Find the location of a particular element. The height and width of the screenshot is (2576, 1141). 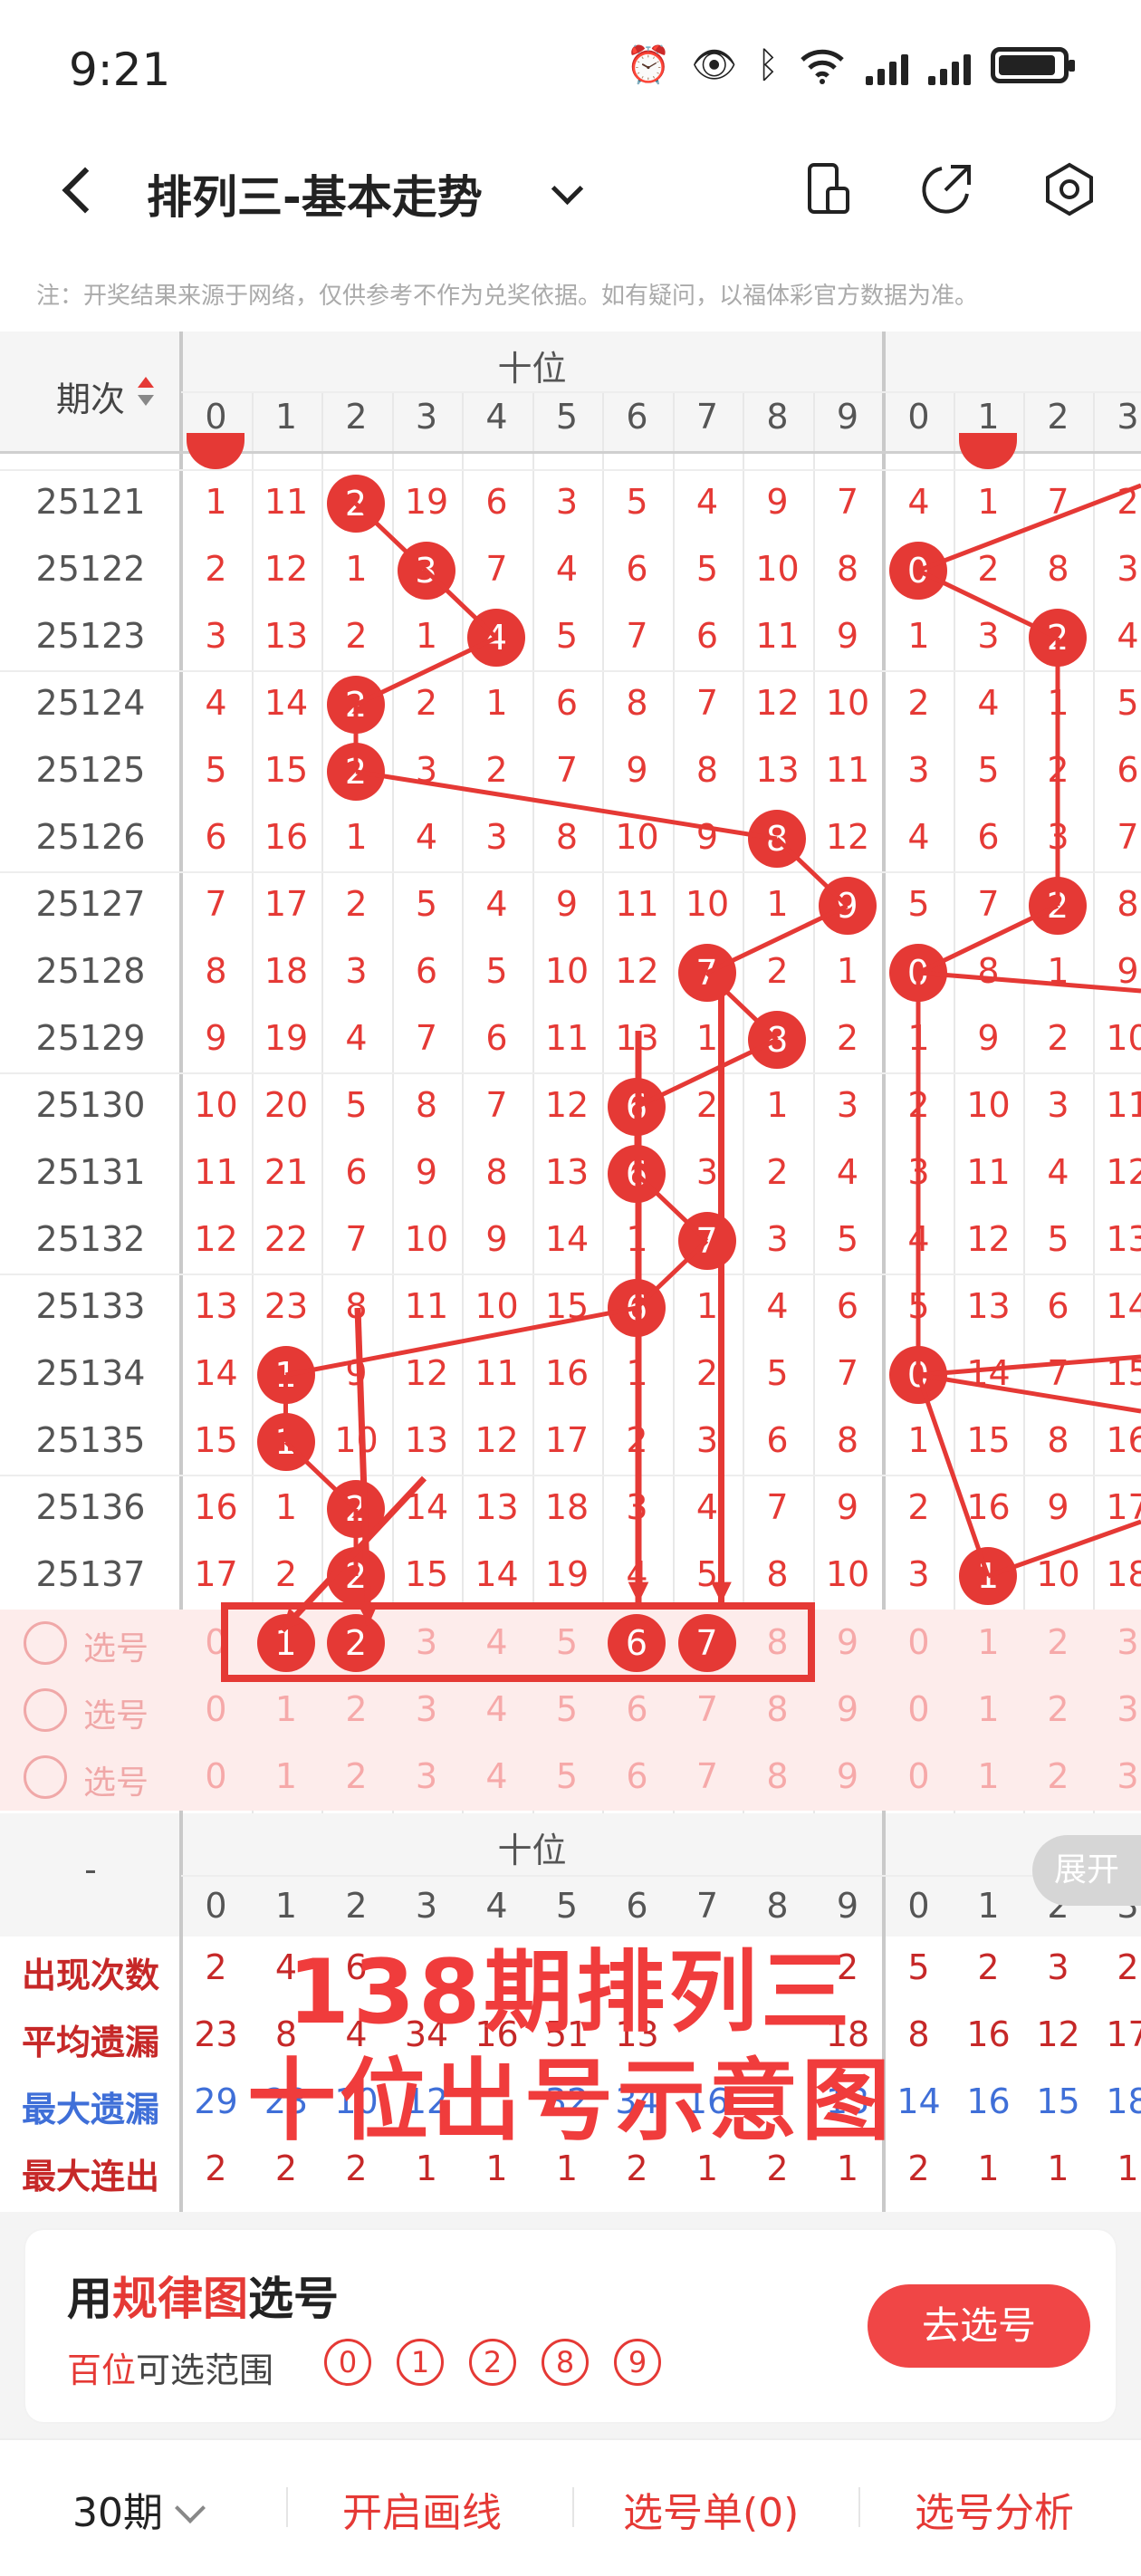

settings-icon is located at coordinates (1069, 189).